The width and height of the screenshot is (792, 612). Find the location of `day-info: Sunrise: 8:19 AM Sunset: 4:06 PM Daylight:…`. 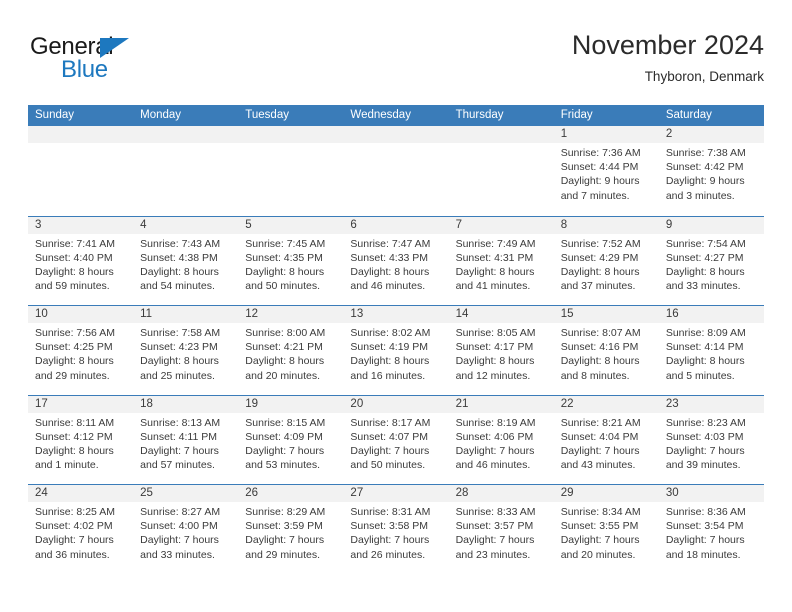

day-info: Sunrise: 8:19 AM Sunset: 4:06 PM Daylight:… is located at coordinates (501, 443).